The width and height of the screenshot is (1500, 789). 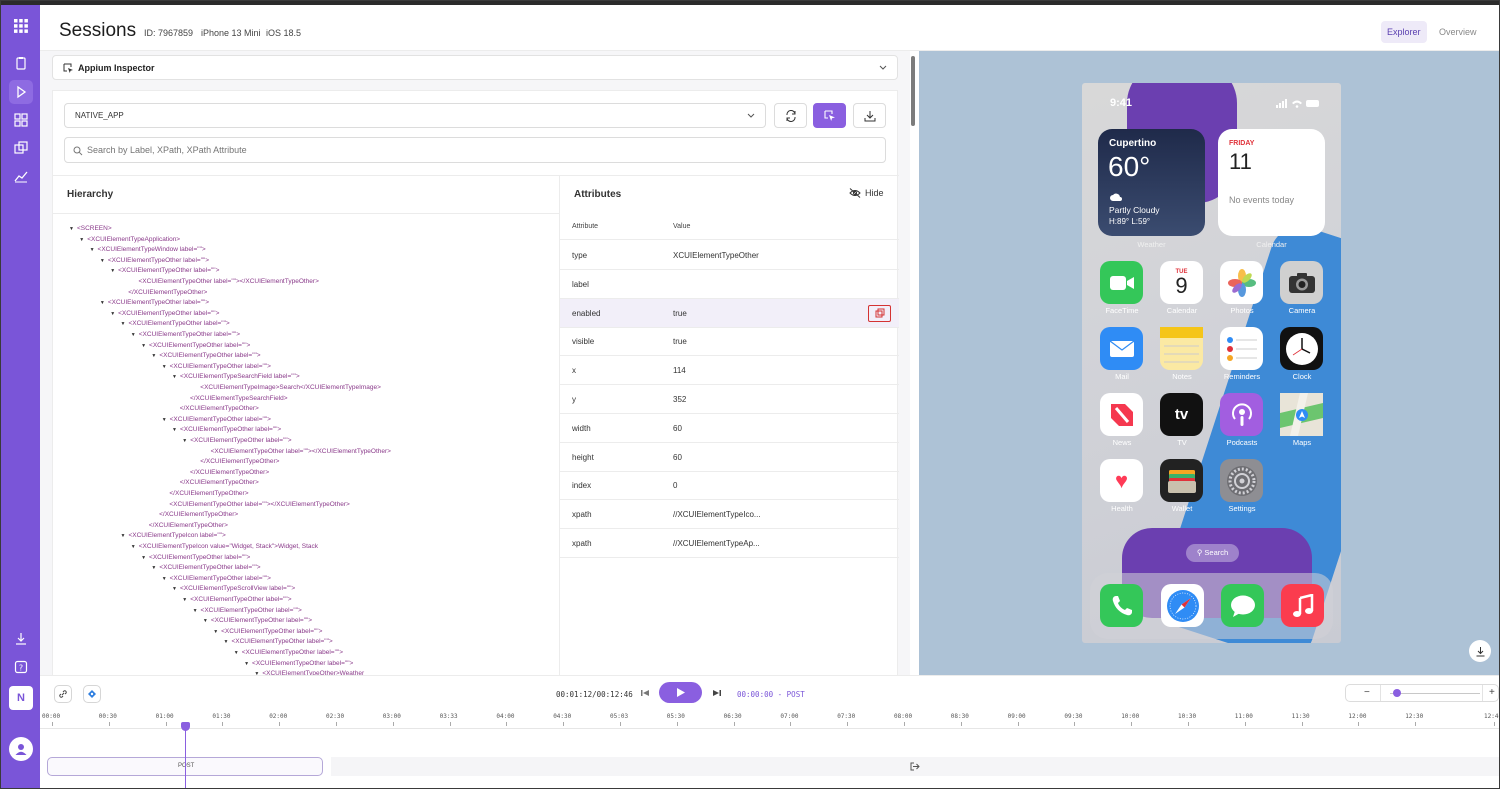 What do you see at coordinates (1181, 348) in the screenshot?
I see `notes-icon` at bounding box center [1181, 348].